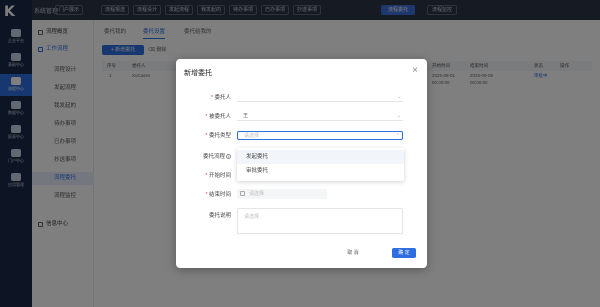  What do you see at coordinates (320, 221) in the screenshot?
I see `note-textarea: 请选择` at bounding box center [320, 221].